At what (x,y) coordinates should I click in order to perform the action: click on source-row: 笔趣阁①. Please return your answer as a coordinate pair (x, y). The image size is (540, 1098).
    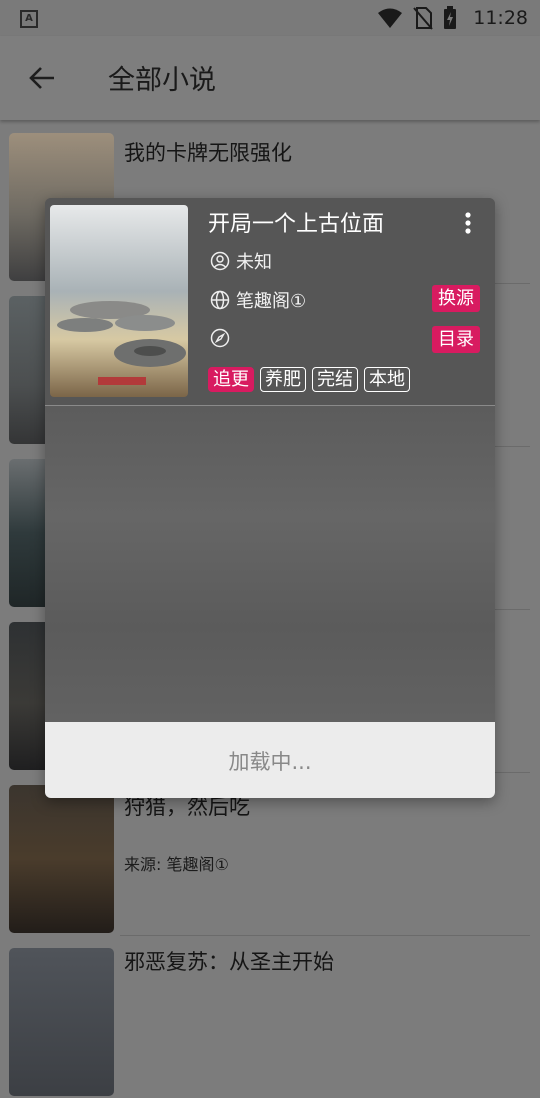
    Looking at the image, I should click on (258, 300).